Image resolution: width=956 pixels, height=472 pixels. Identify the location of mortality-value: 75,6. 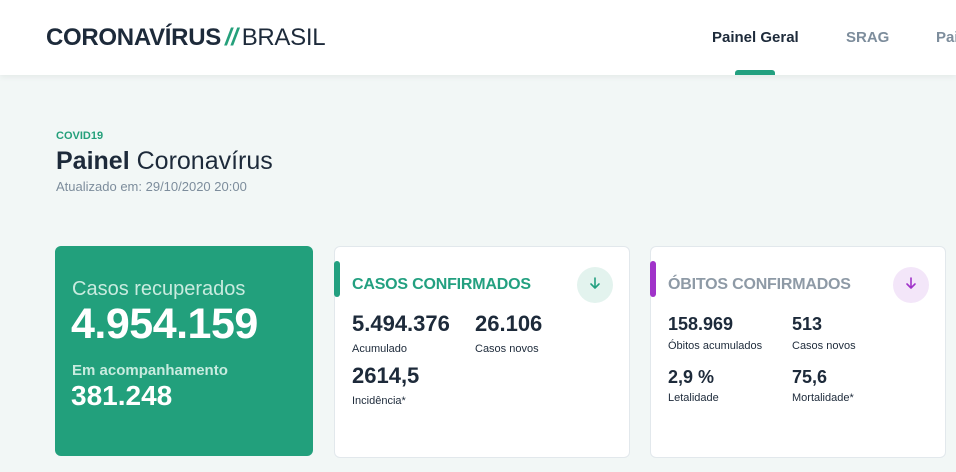
(810, 377).